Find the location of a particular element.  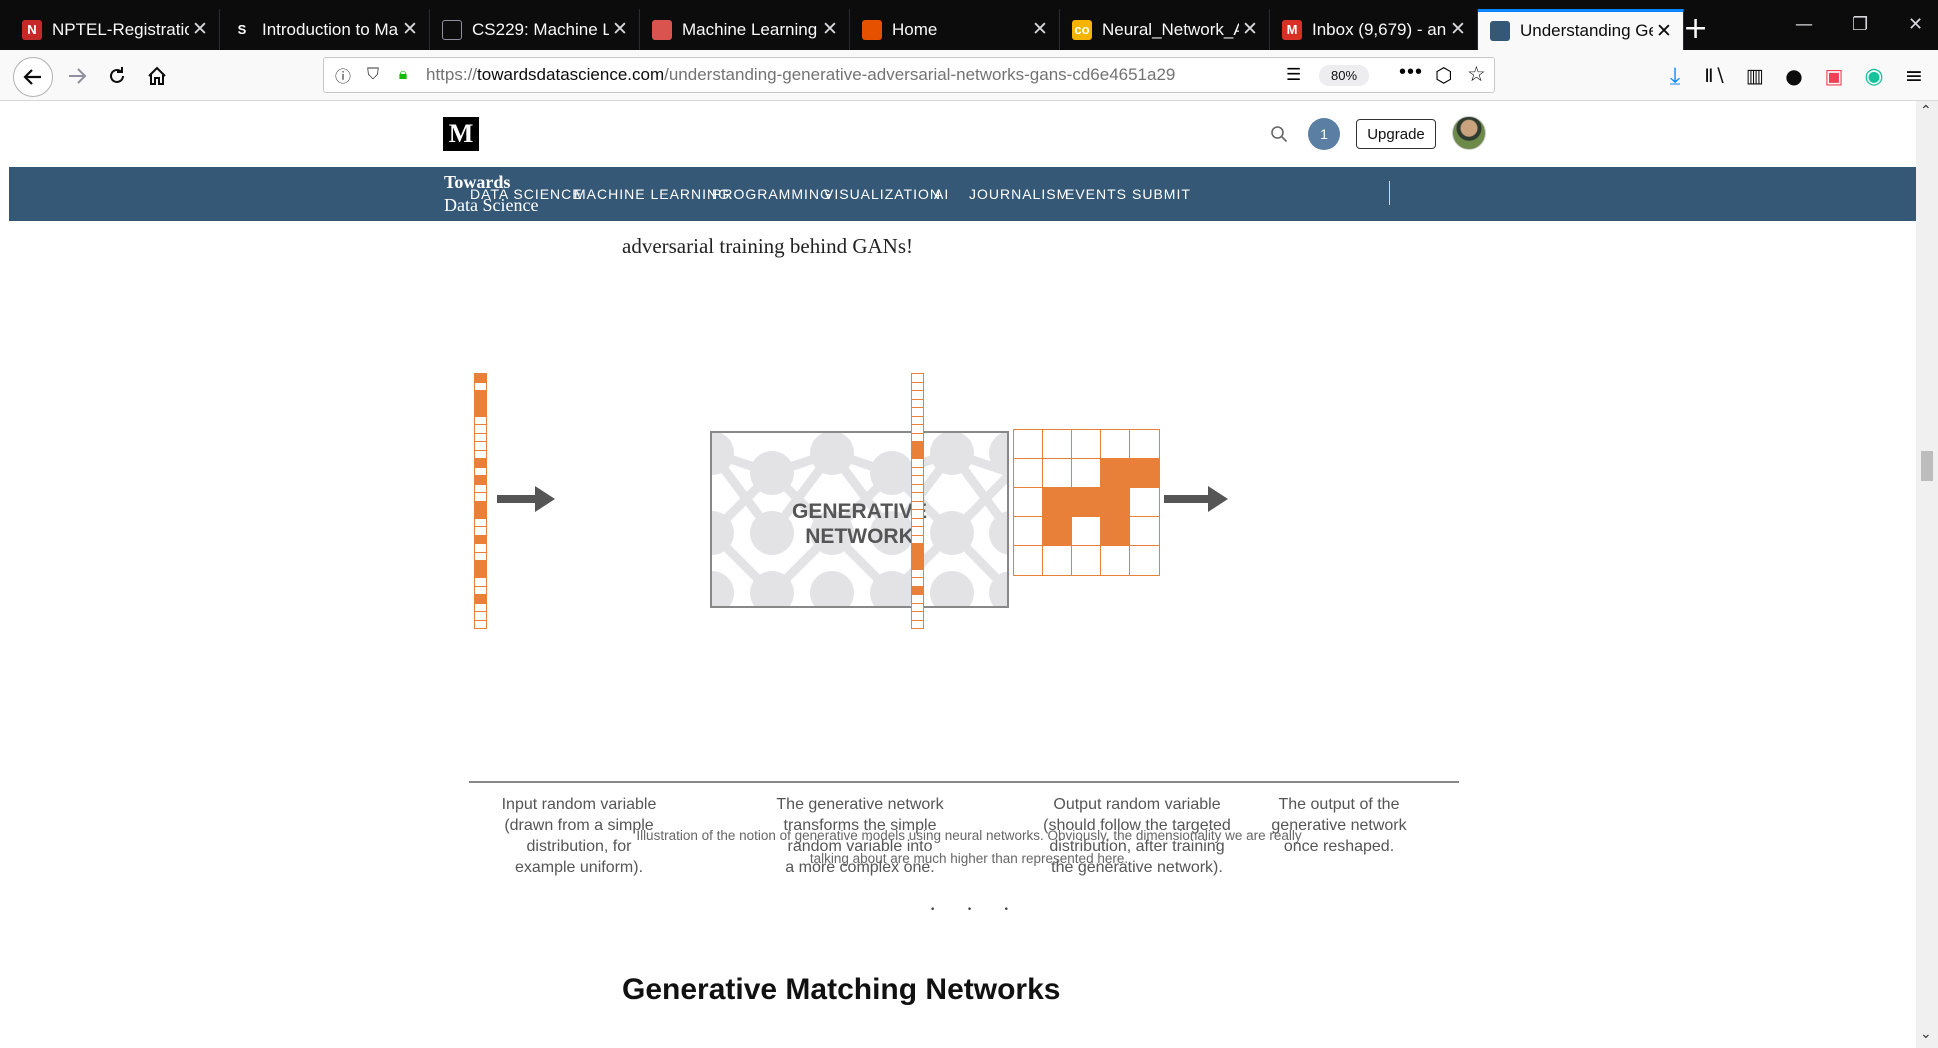

tab-title: Neural_Network_Al is located at coordinates (1170, 29).